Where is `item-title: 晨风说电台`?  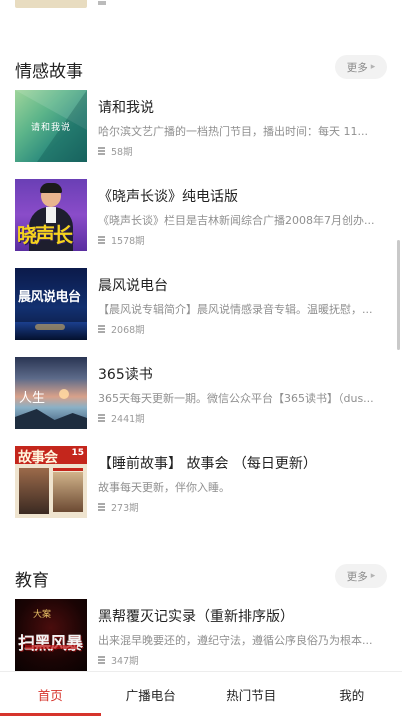 item-title: 晨风说电台 is located at coordinates (133, 286).